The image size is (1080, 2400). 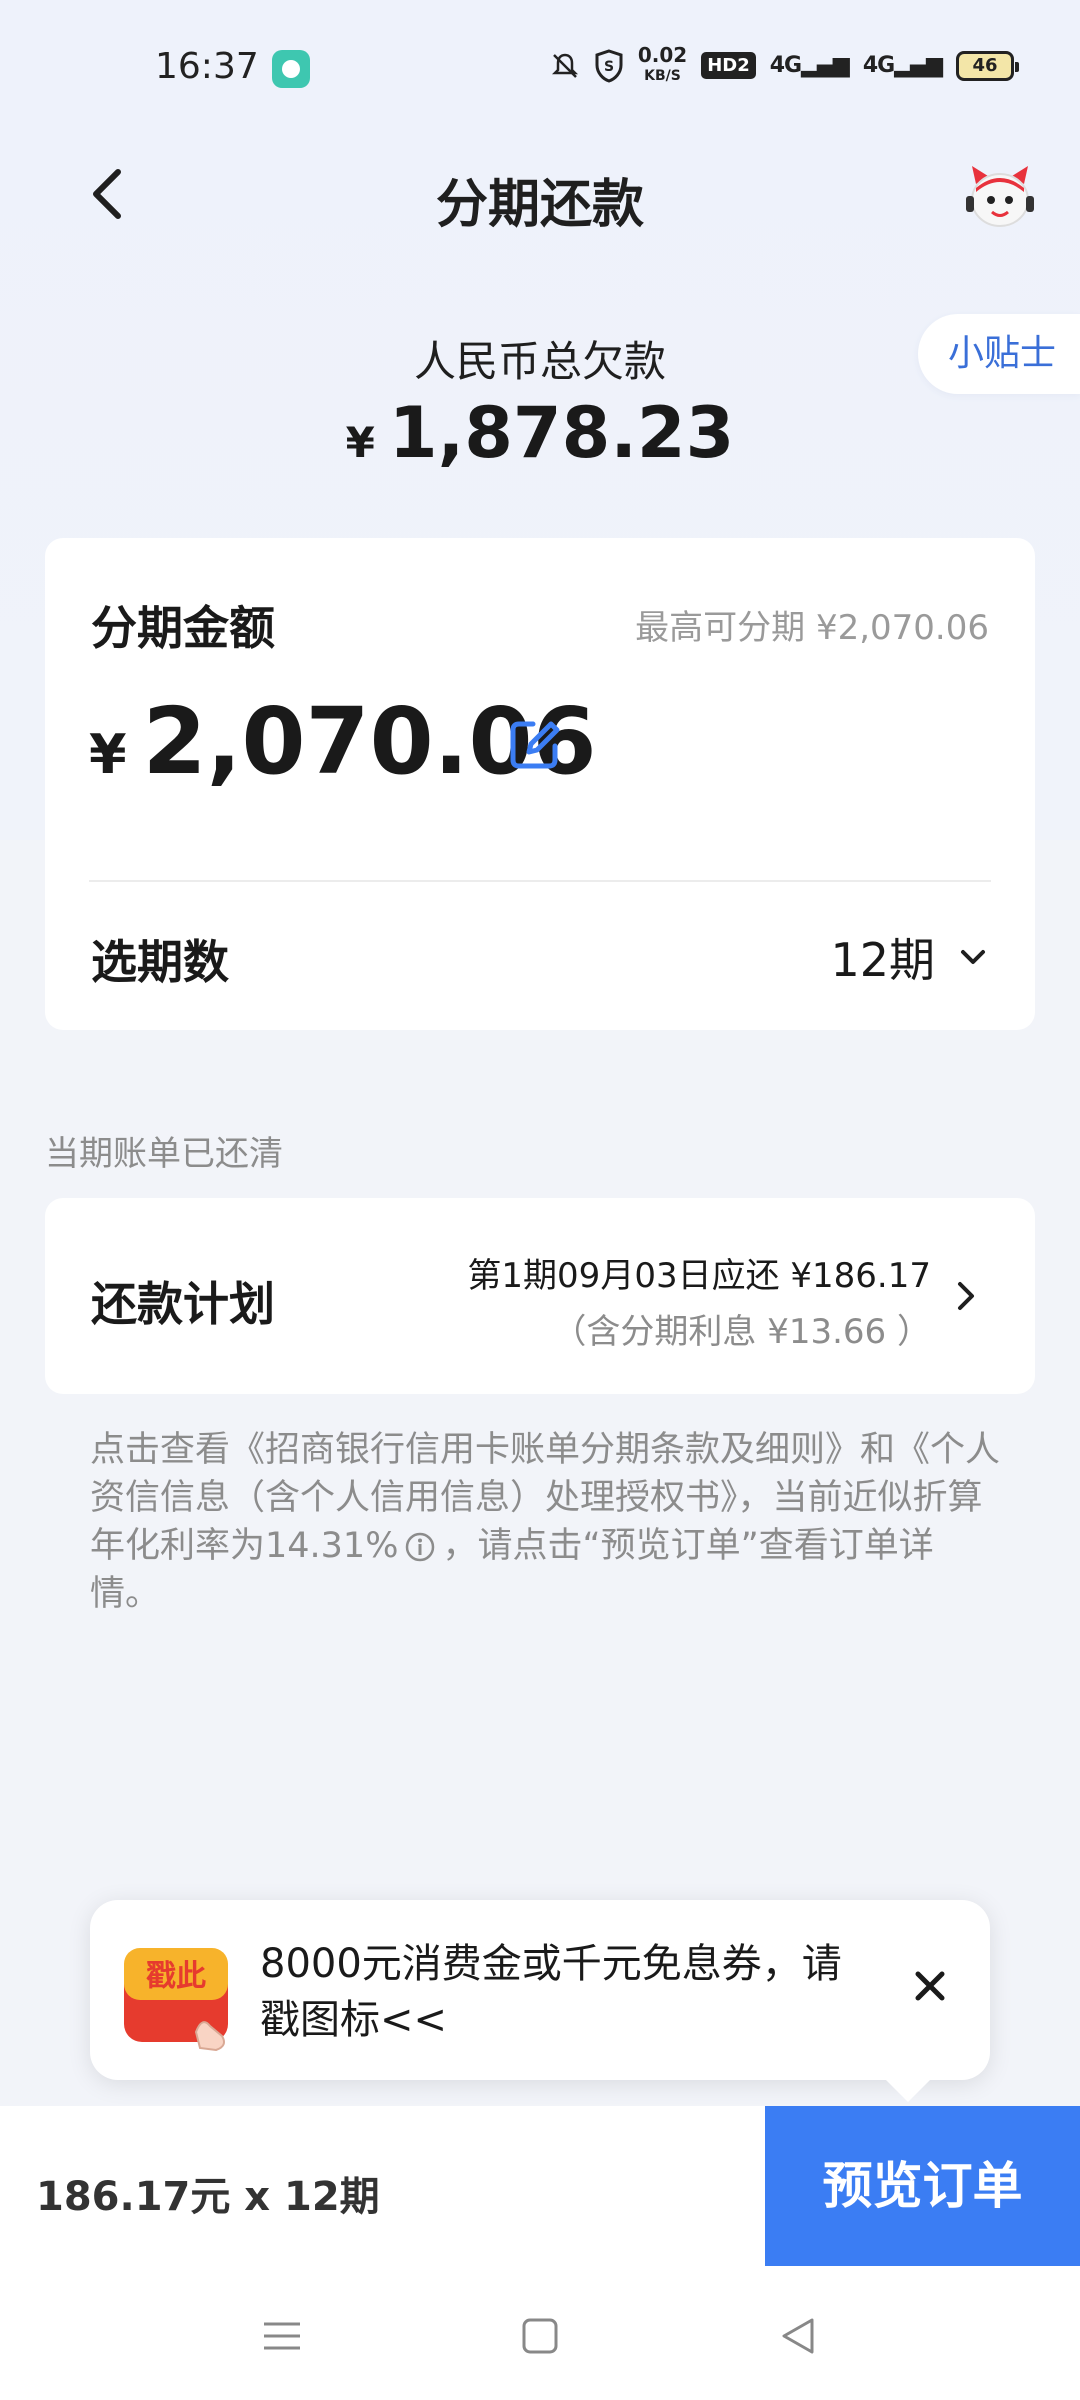 I want to click on chevron-down-icon, so click(x=973, y=957).